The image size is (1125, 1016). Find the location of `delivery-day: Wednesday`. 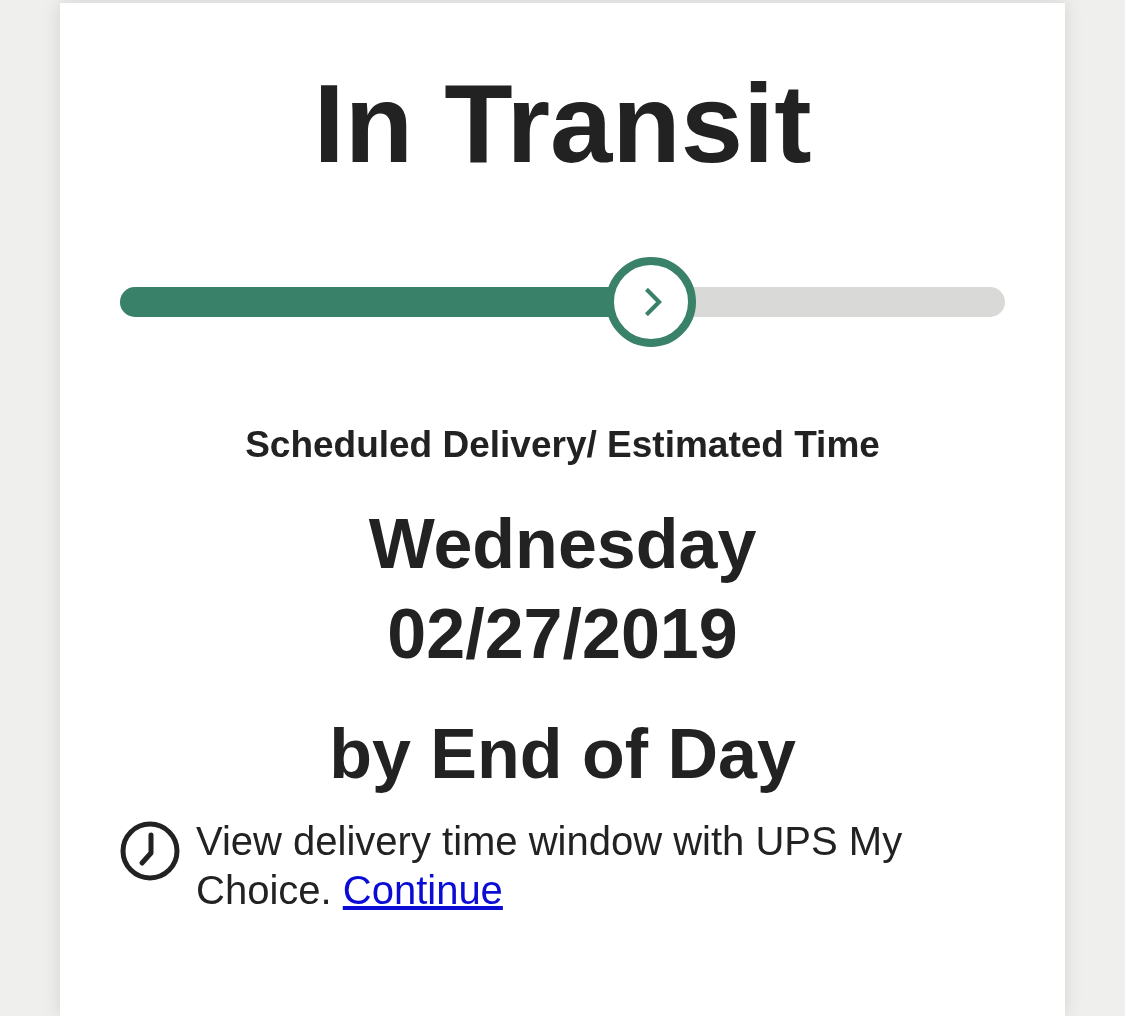

delivery-day: Wednesday is located at coordinates (562, 544).